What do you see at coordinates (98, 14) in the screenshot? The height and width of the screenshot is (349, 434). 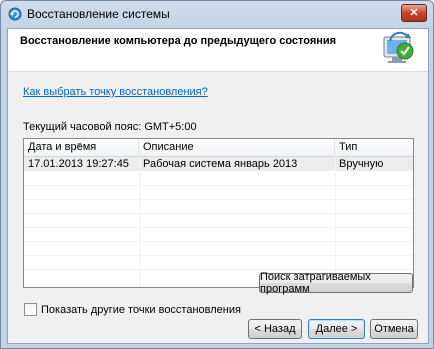 I see `window-title: Восстановление системы` at bounding box center [98, 14].